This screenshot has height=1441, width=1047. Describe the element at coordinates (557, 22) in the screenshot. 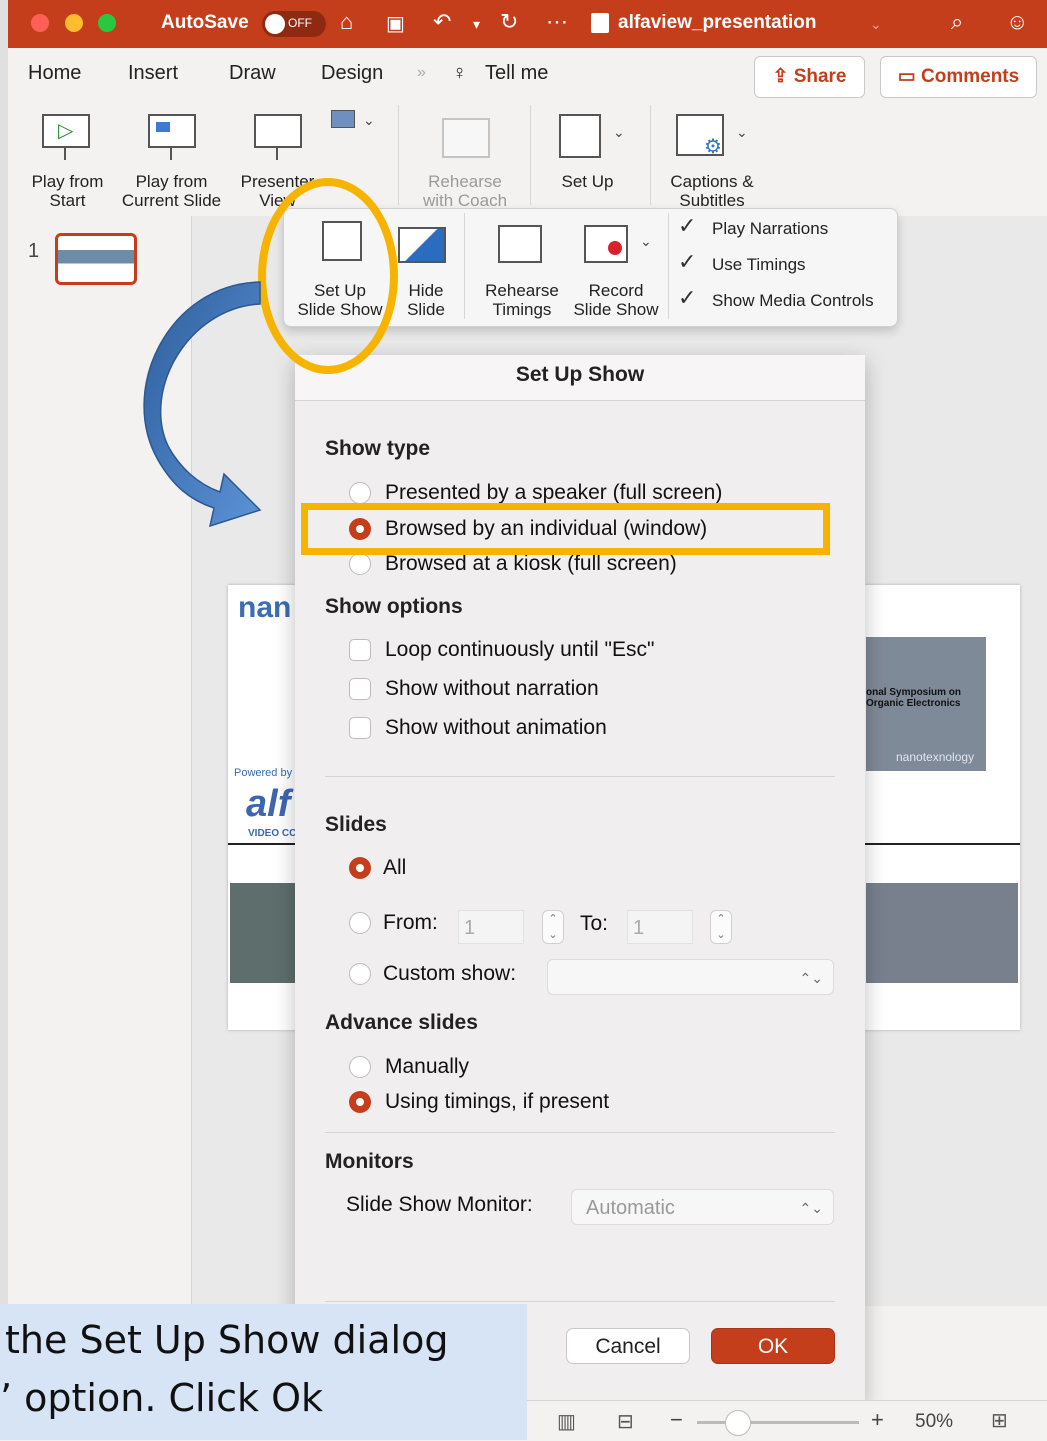

I see `more-icon: ⋯` at that location.